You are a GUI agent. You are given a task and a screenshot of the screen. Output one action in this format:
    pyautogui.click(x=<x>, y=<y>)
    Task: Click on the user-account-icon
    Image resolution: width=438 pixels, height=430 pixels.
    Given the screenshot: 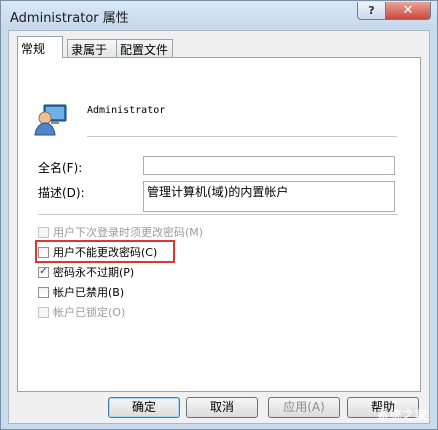 What is the action you would take?
    pyautogui.click(x=50, y=120)
    